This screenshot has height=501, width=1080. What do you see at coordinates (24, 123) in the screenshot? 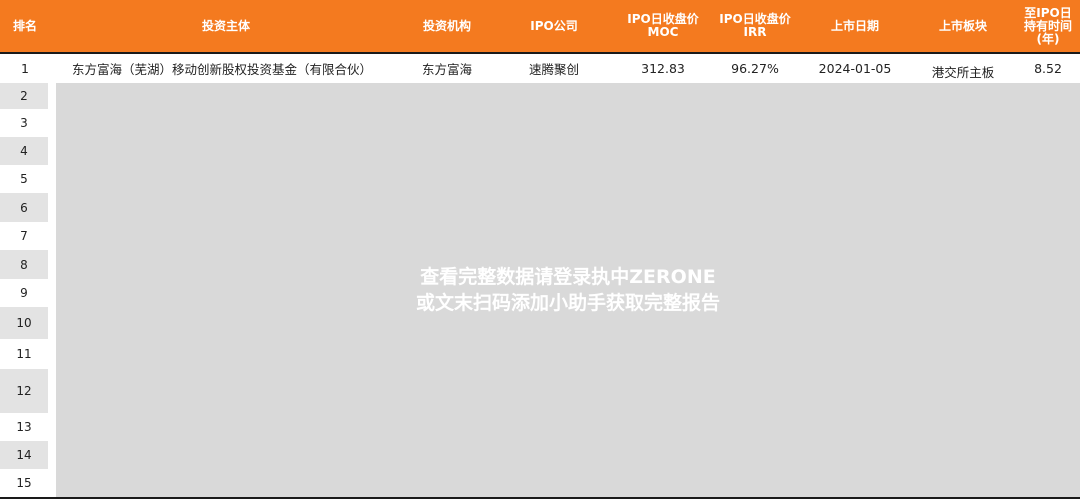
I see `rank-cell: 3` at bounding box center [24, 123].